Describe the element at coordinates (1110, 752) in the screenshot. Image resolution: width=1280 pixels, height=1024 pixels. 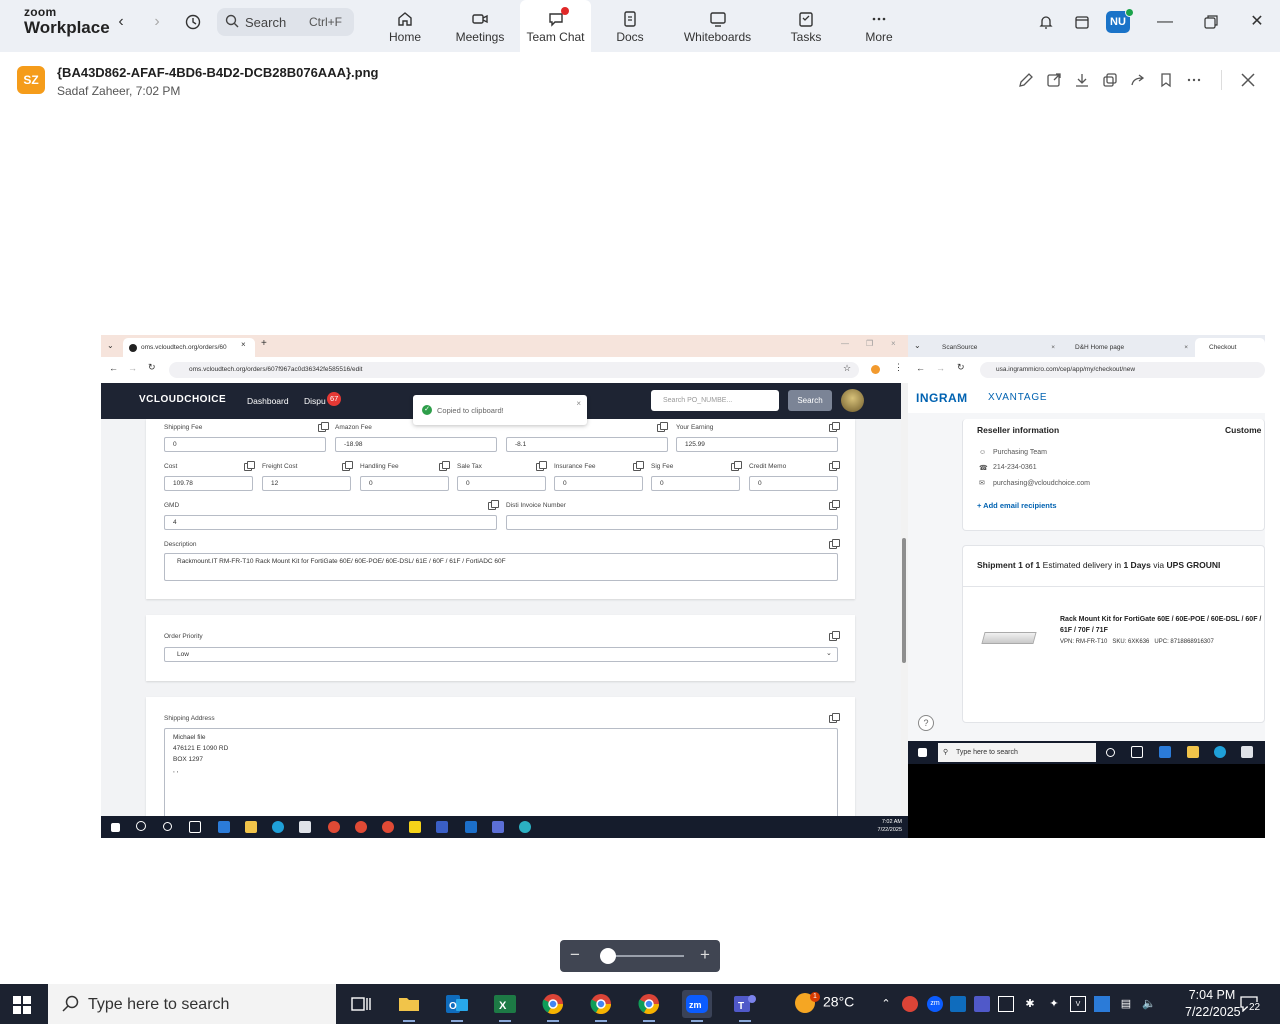
I see `cortana-icon` at that location.